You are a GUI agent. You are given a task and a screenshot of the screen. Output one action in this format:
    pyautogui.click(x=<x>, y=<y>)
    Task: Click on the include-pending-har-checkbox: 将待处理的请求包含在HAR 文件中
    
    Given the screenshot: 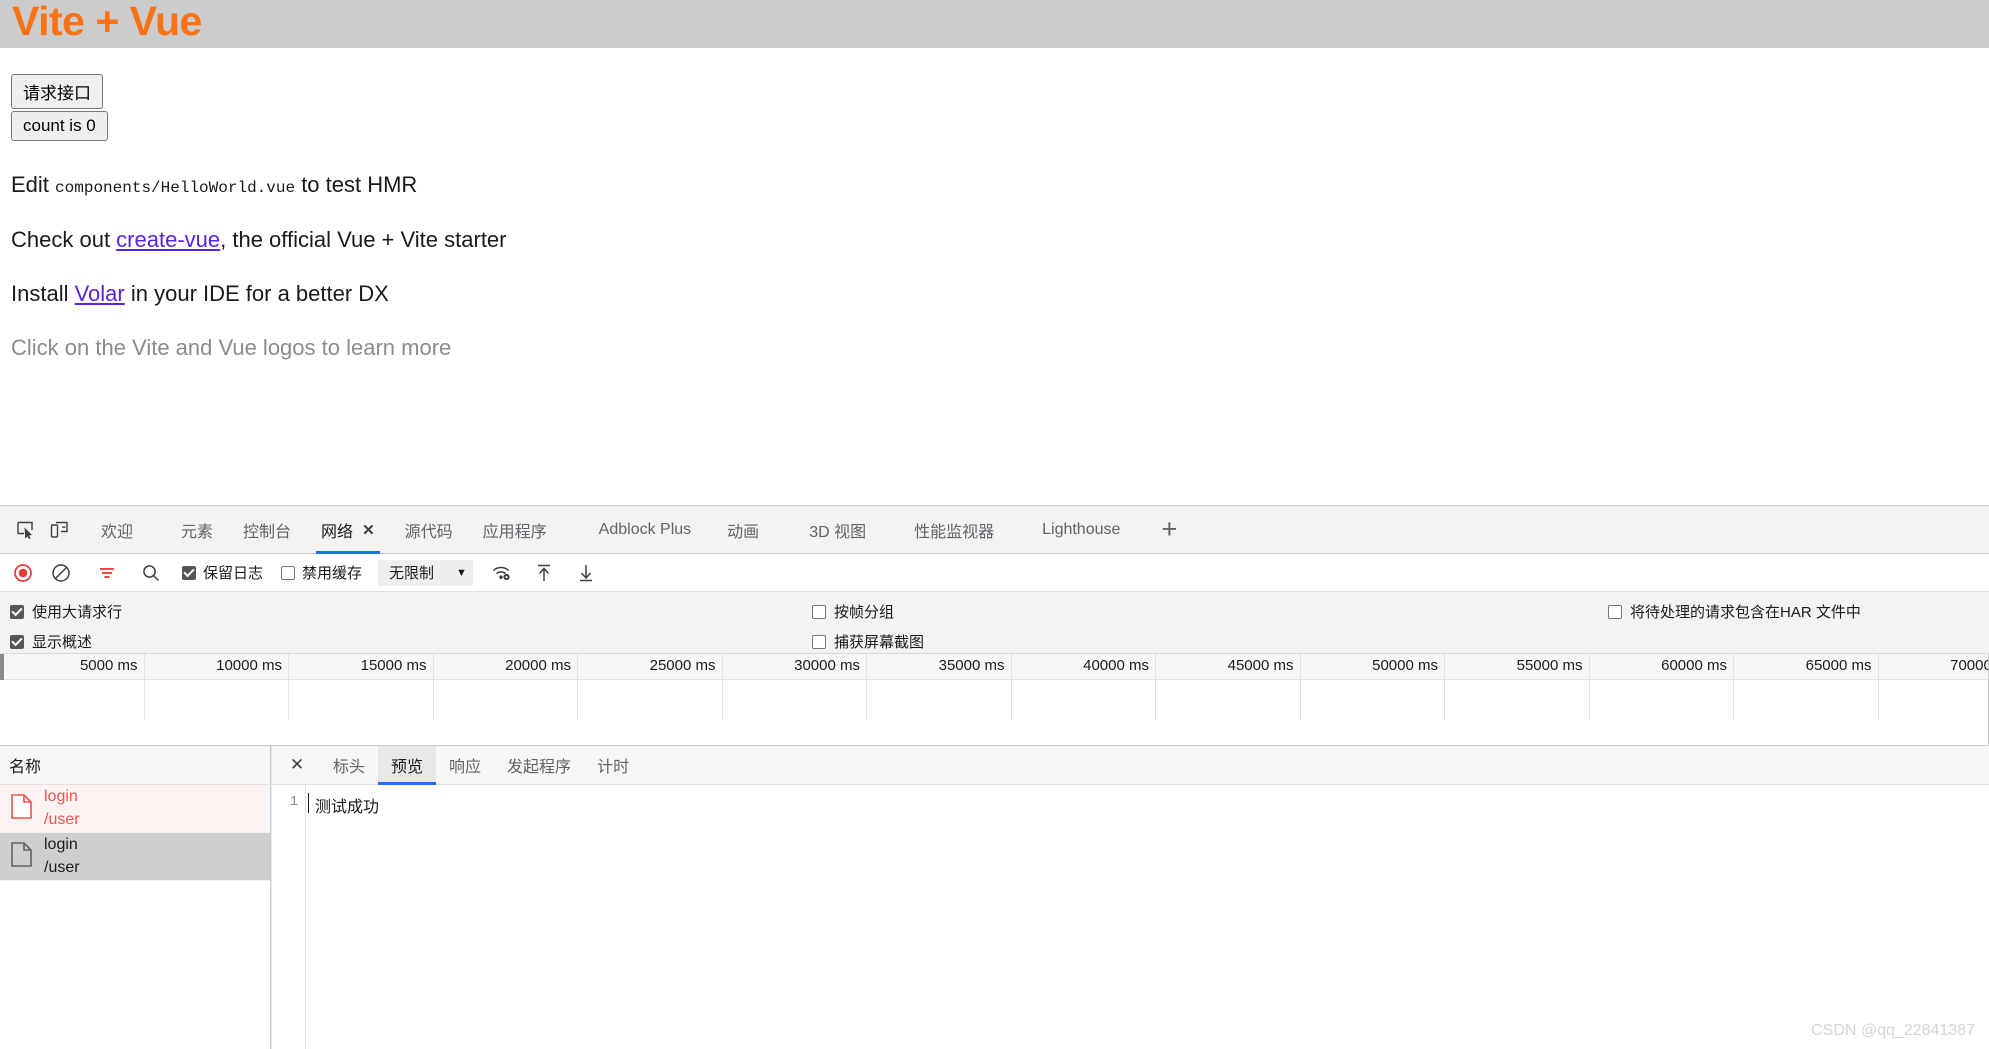 What is the action you would take?
    pyautogui.click(x=1734, y=611)
    